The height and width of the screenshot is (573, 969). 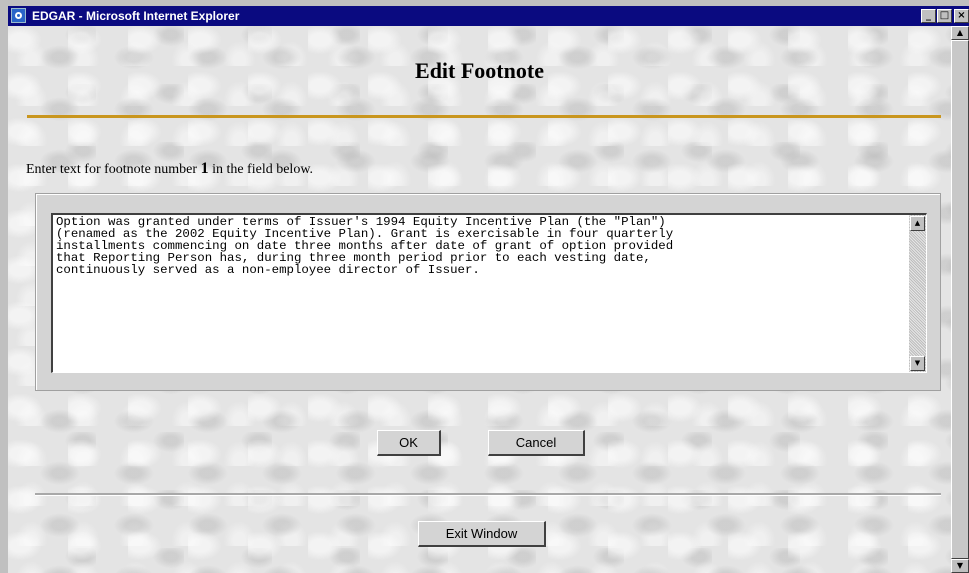 I want to click on exit-window-button: Exit Window, so click(x=482, y=534).